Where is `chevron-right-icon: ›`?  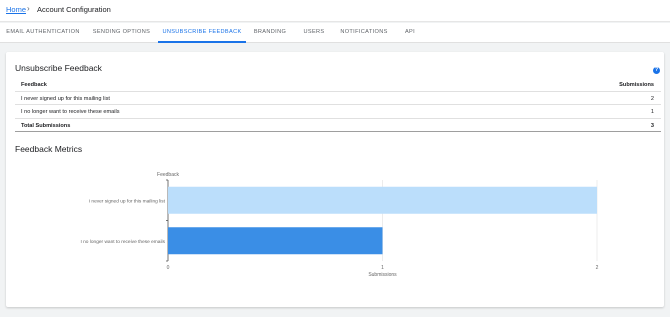 chevron-right-icon: › is located at coordinates (28, 8).